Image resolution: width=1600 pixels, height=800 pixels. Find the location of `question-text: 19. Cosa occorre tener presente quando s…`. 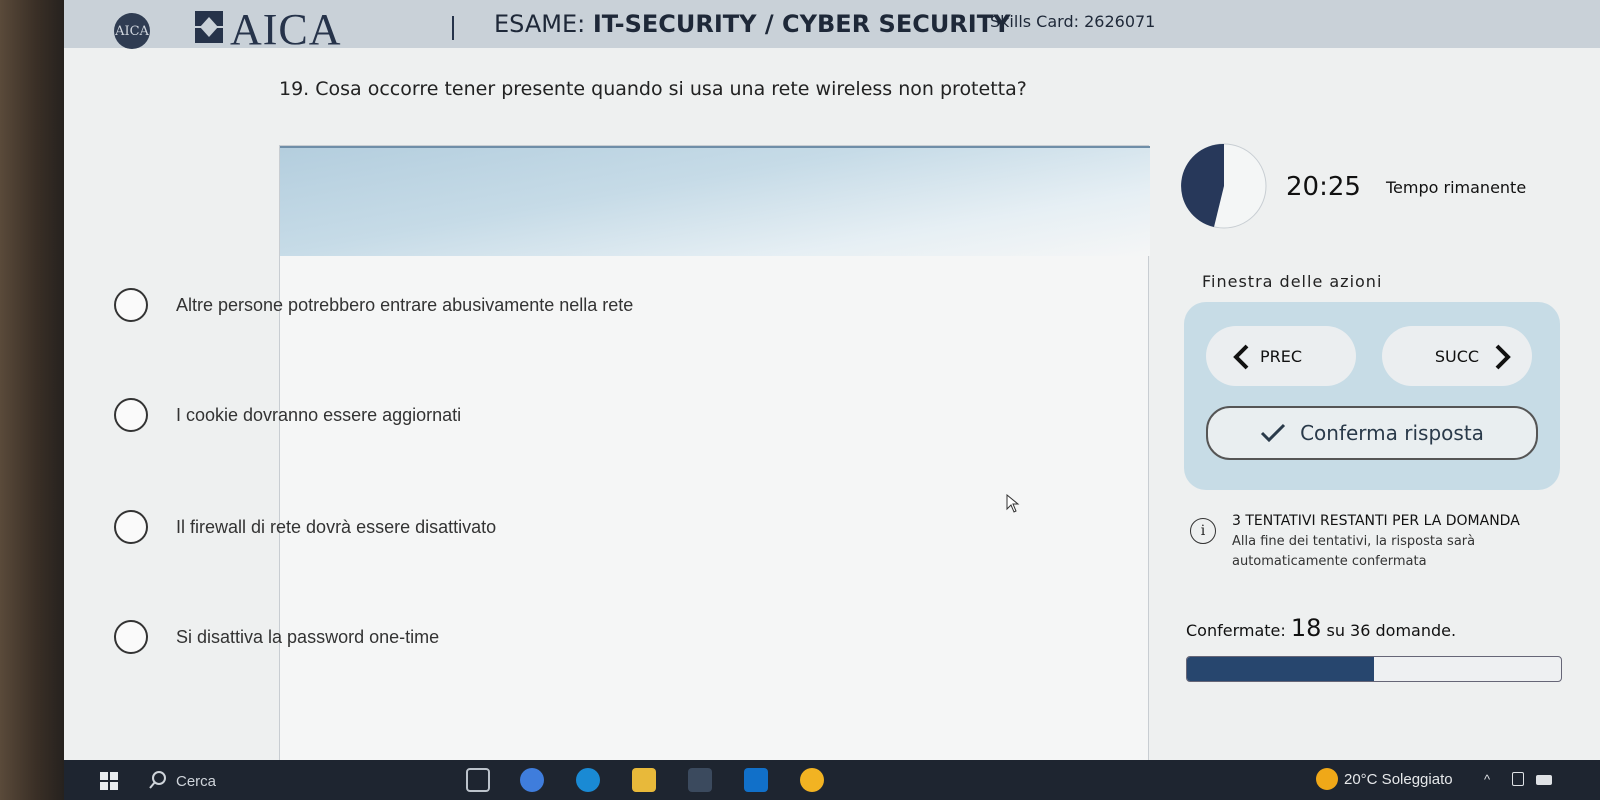

question-text: 19. Cosa occorre tener presente quando s… is located at coordinates (653, 89).